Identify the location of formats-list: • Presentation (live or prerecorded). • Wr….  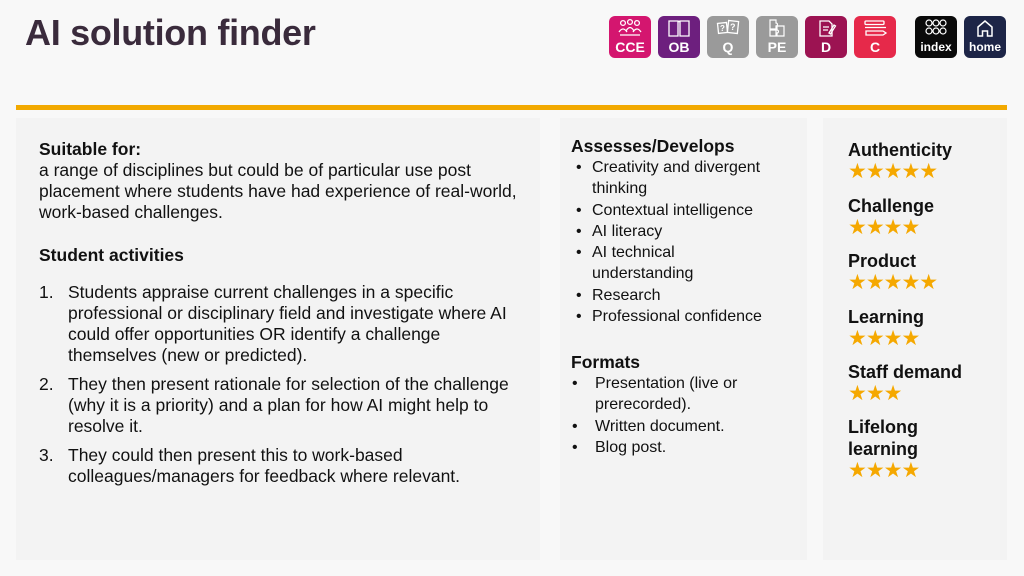
(687, 415).